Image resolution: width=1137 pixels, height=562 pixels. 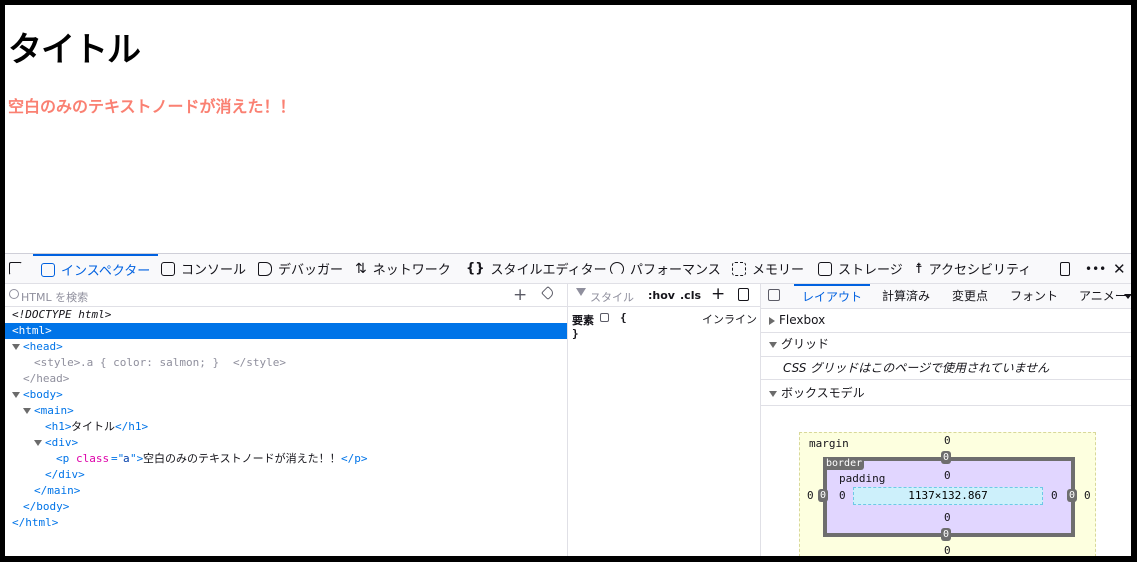 I want to click on tab-memory: メモリー, so click(x=768, y=268).